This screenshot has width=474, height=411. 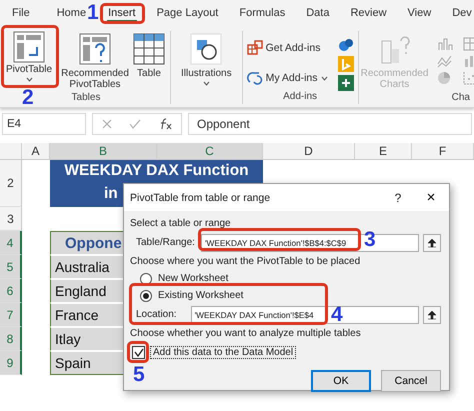 What do you see at coordinates (210, 151) in the screenshot?
I see `column-header: C` at bounding box center [210, 151].